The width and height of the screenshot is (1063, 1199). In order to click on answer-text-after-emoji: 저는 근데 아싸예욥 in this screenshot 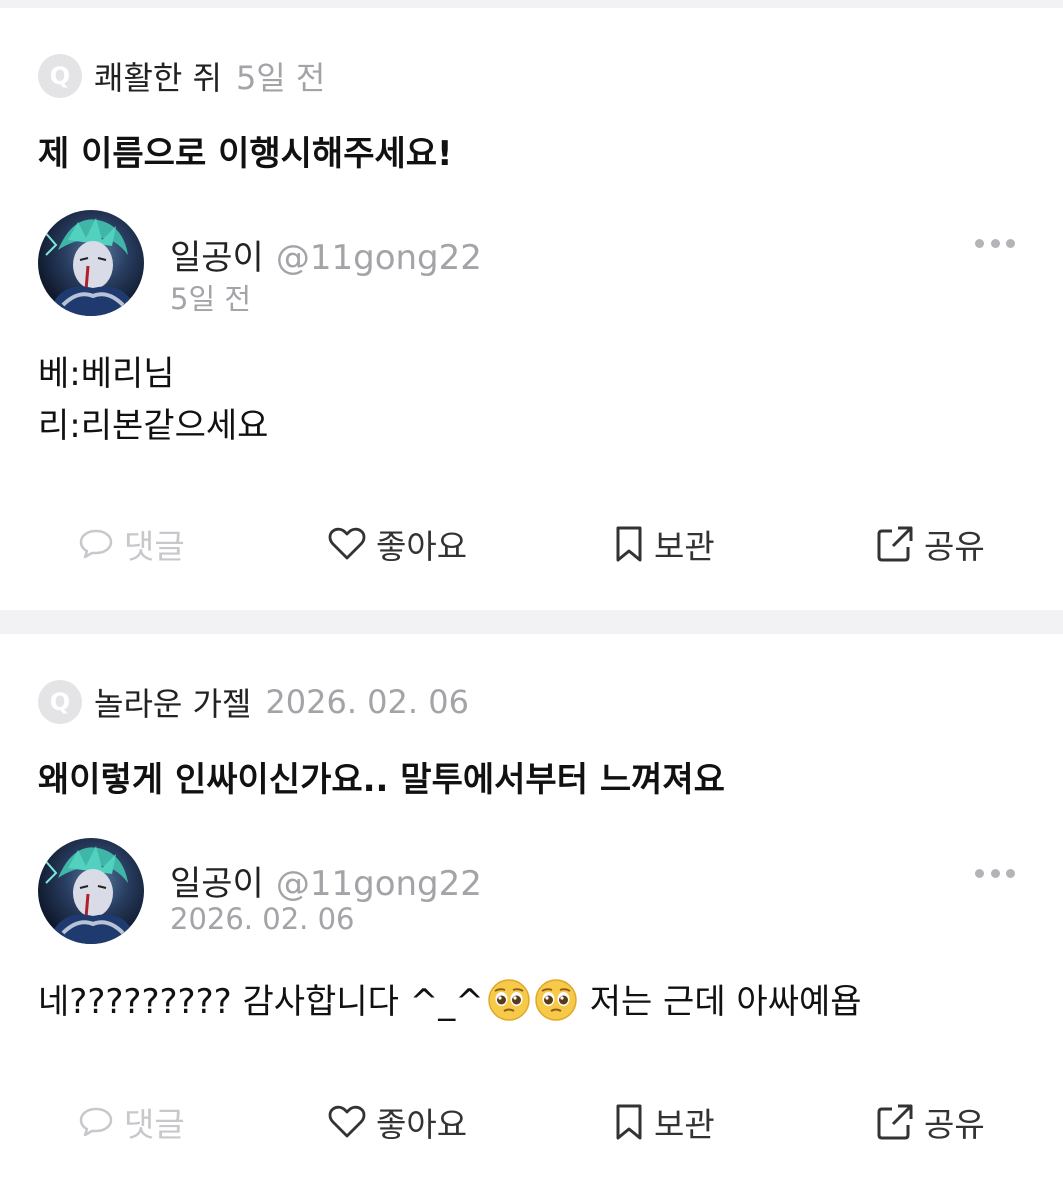, I will do `click(725, 1002)`.